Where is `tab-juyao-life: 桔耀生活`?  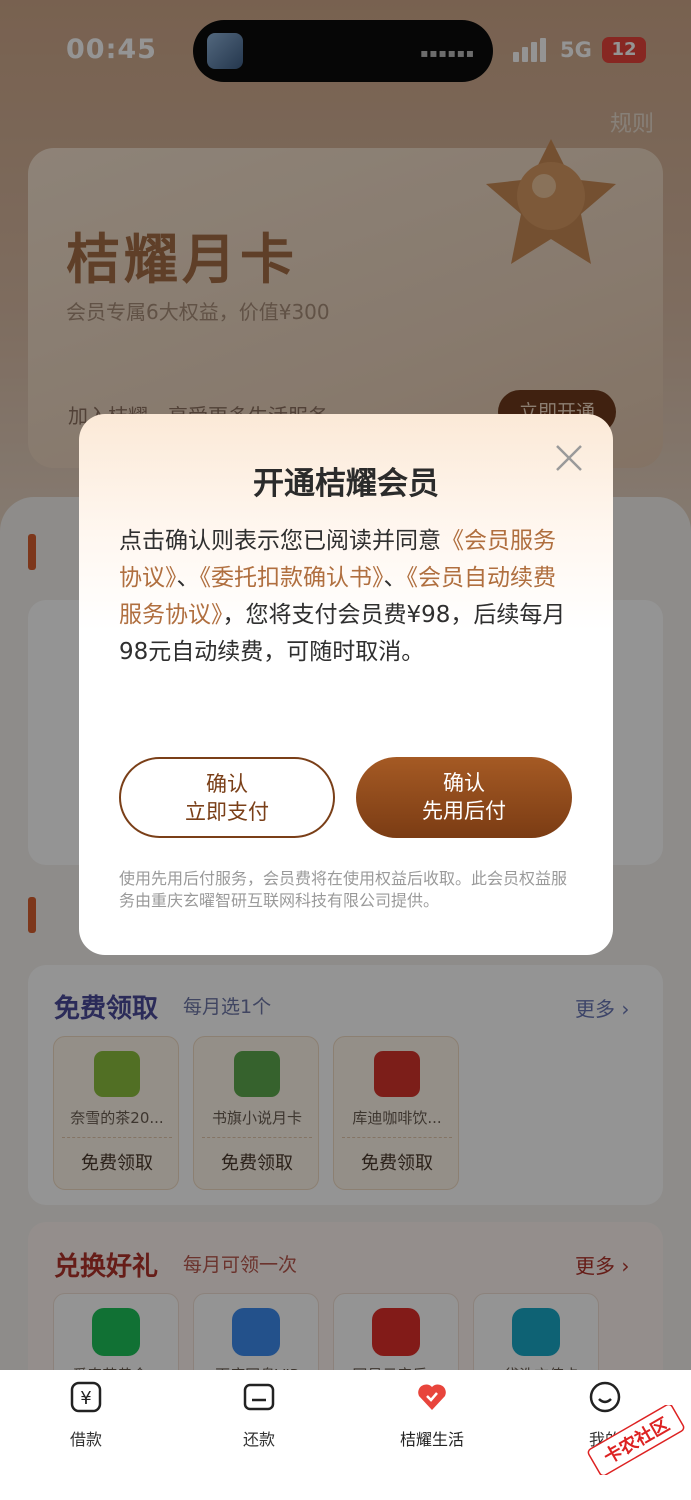
tab-juyao-life: 桔耀生活 is located at coordinates (432, 1415).